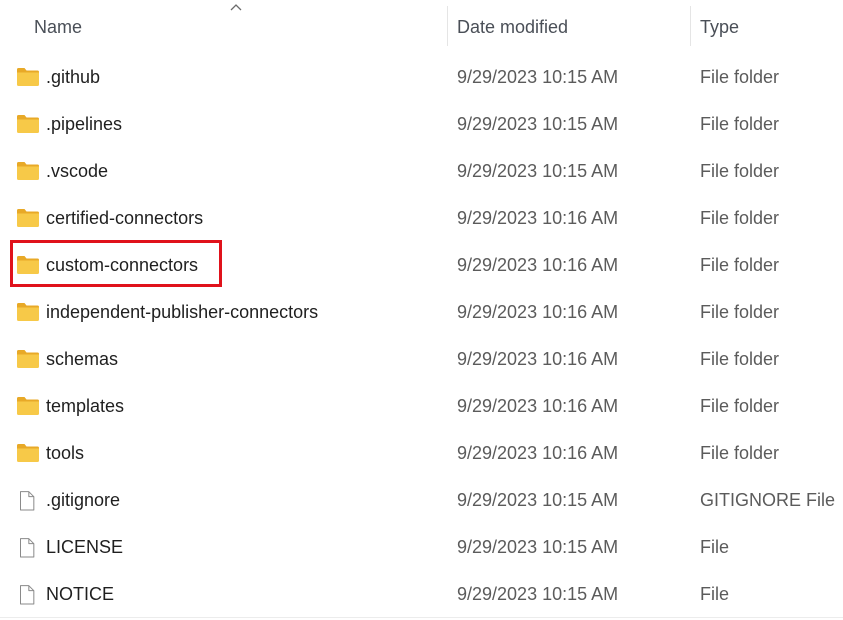  Describe the element at coordinates (83, 500) in the screenshot. I see `file-name: .gitignore` at that location.